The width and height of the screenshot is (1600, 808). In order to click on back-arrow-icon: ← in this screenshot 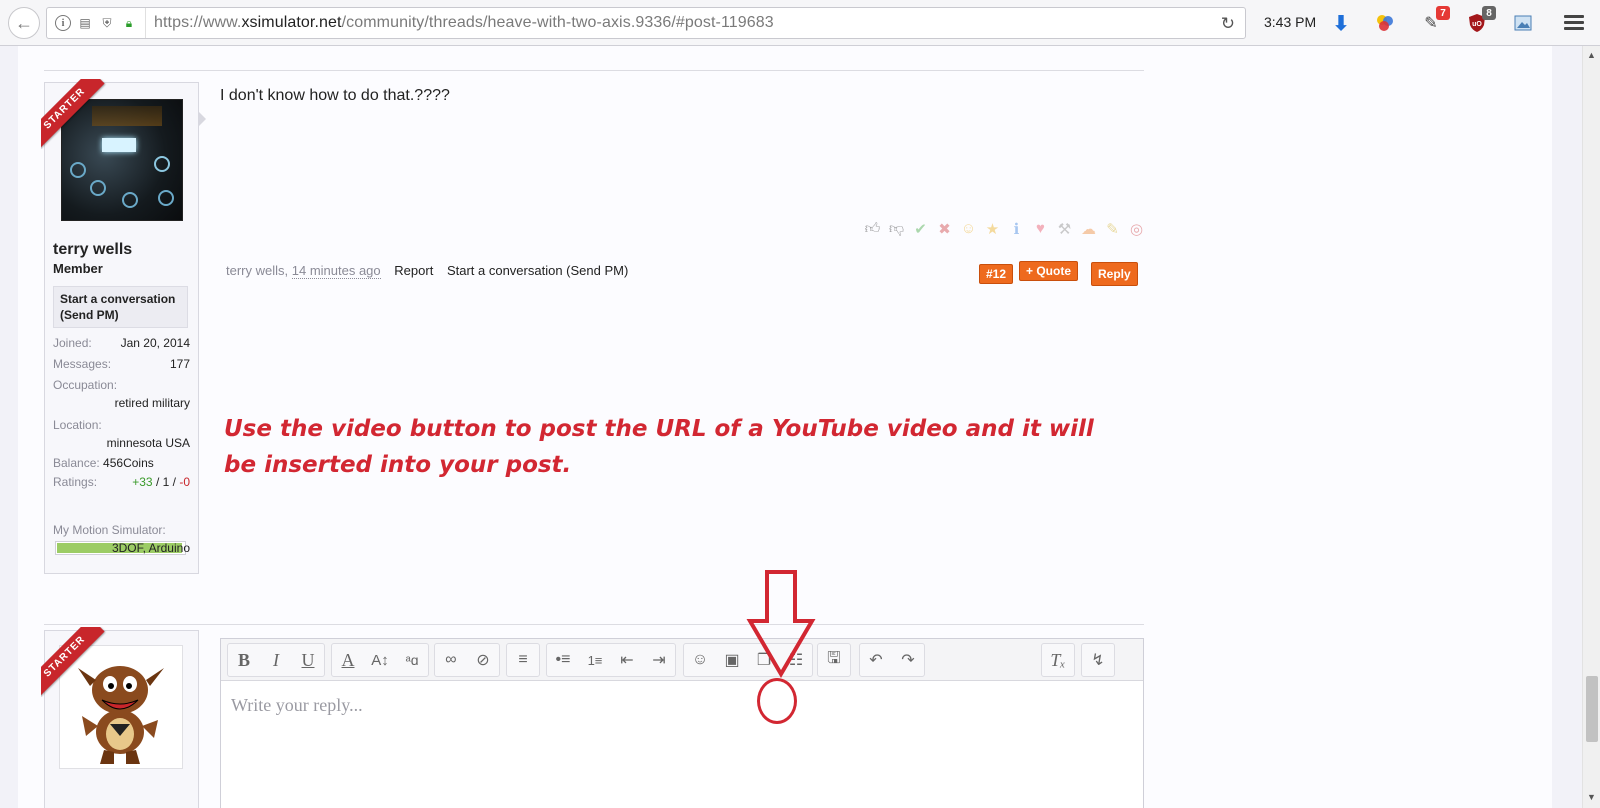, I will do `click(24, 22)`.